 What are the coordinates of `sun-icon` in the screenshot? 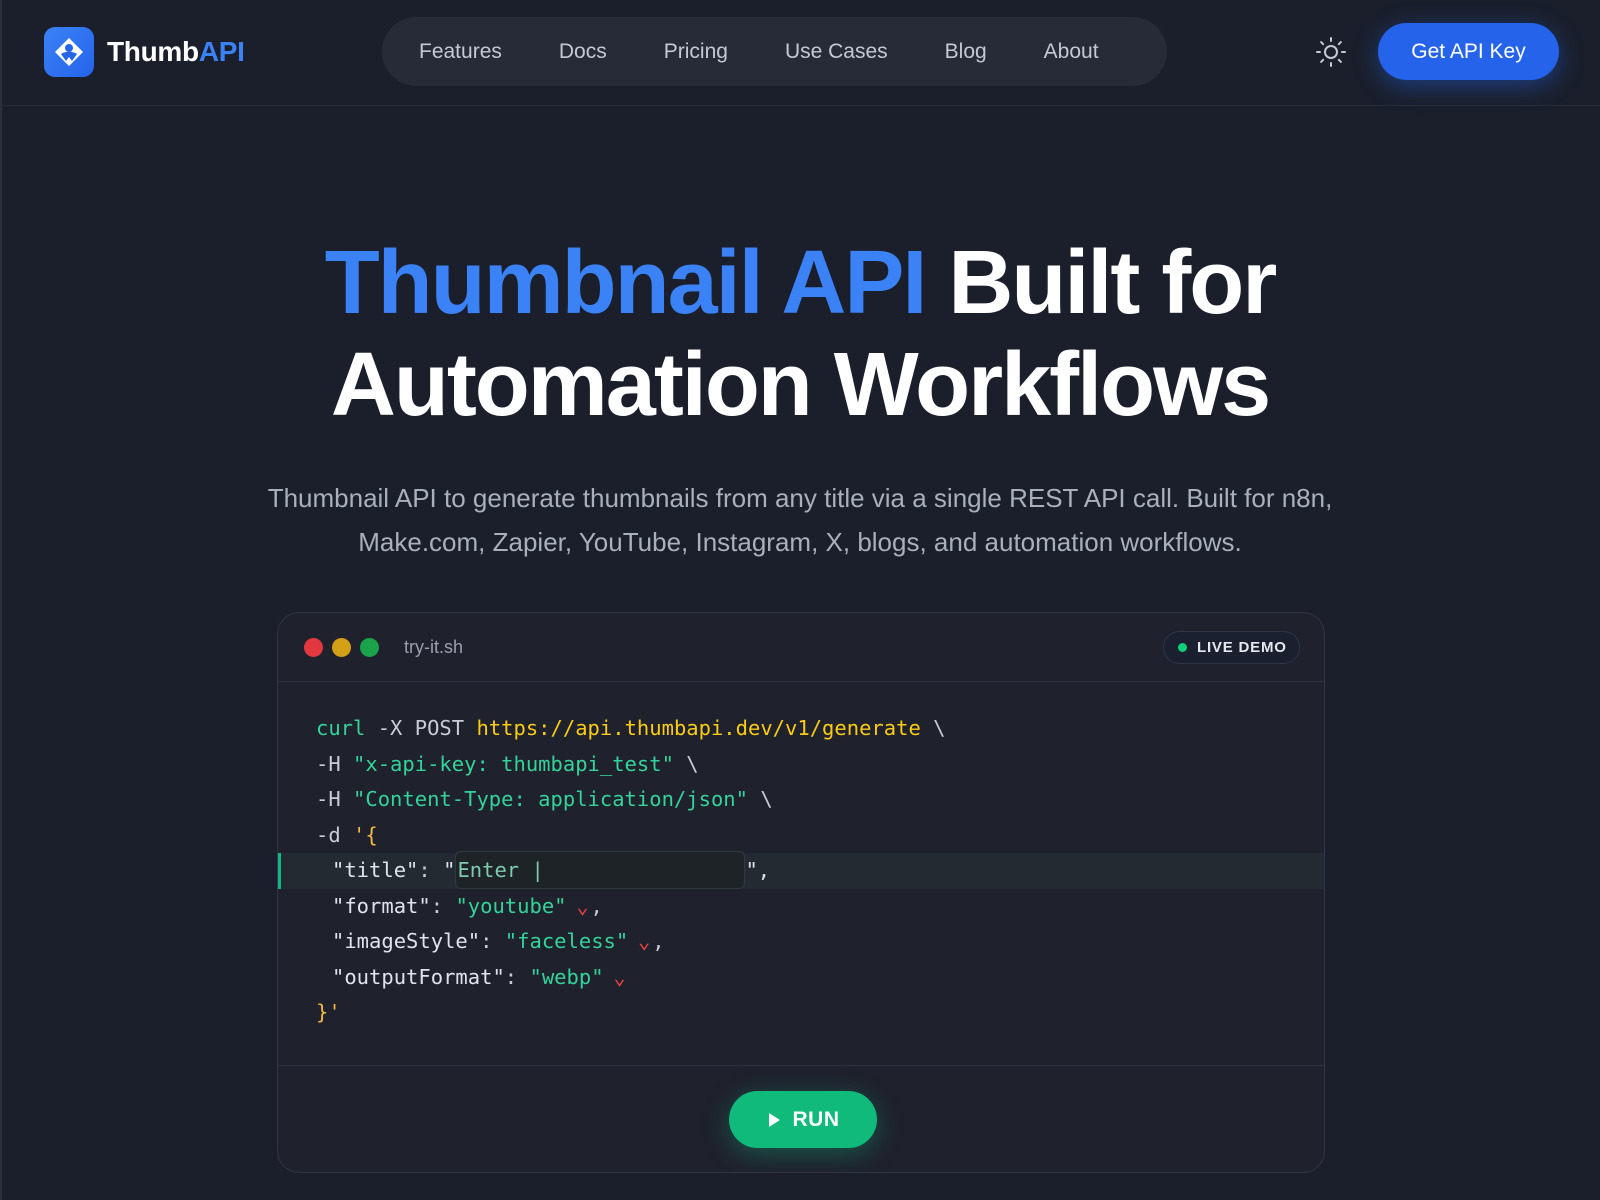 It's located at (1331, 52).